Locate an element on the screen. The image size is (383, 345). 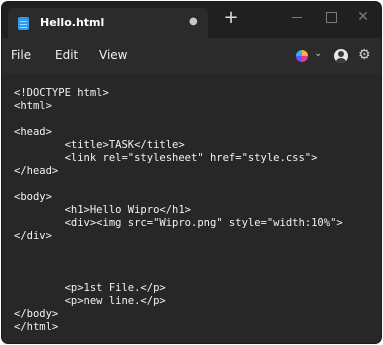
editor-line: </body> is located at coordinates (36, 314).